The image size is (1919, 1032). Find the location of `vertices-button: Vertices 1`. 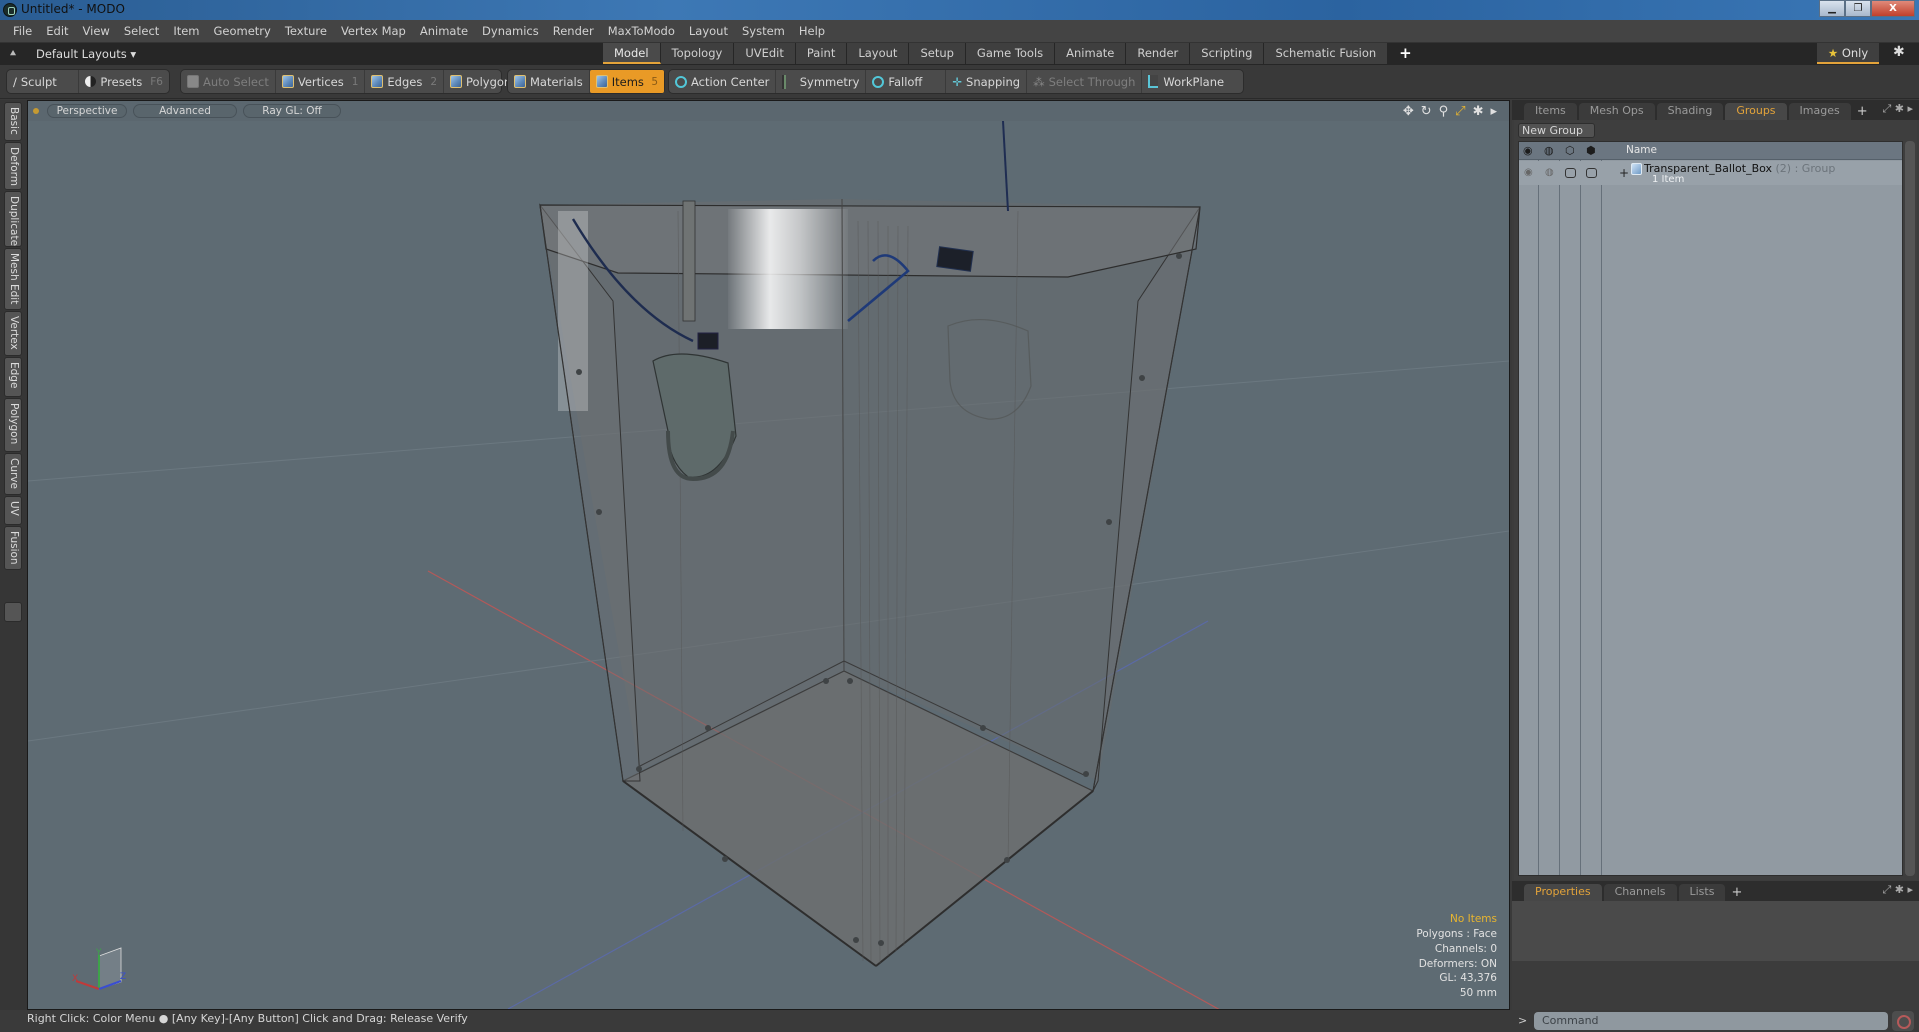

vertices-button: Vertices 1 is located at coordinates (321, 81).